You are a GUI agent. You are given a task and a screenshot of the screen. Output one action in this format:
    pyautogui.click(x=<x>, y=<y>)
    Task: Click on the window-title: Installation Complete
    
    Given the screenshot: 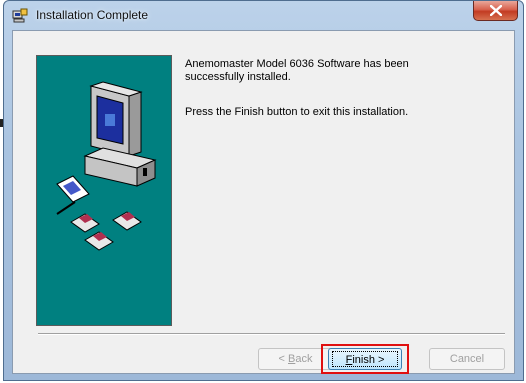 What is the action you would take?
    pyautogui.click(x=92, y=15)
    